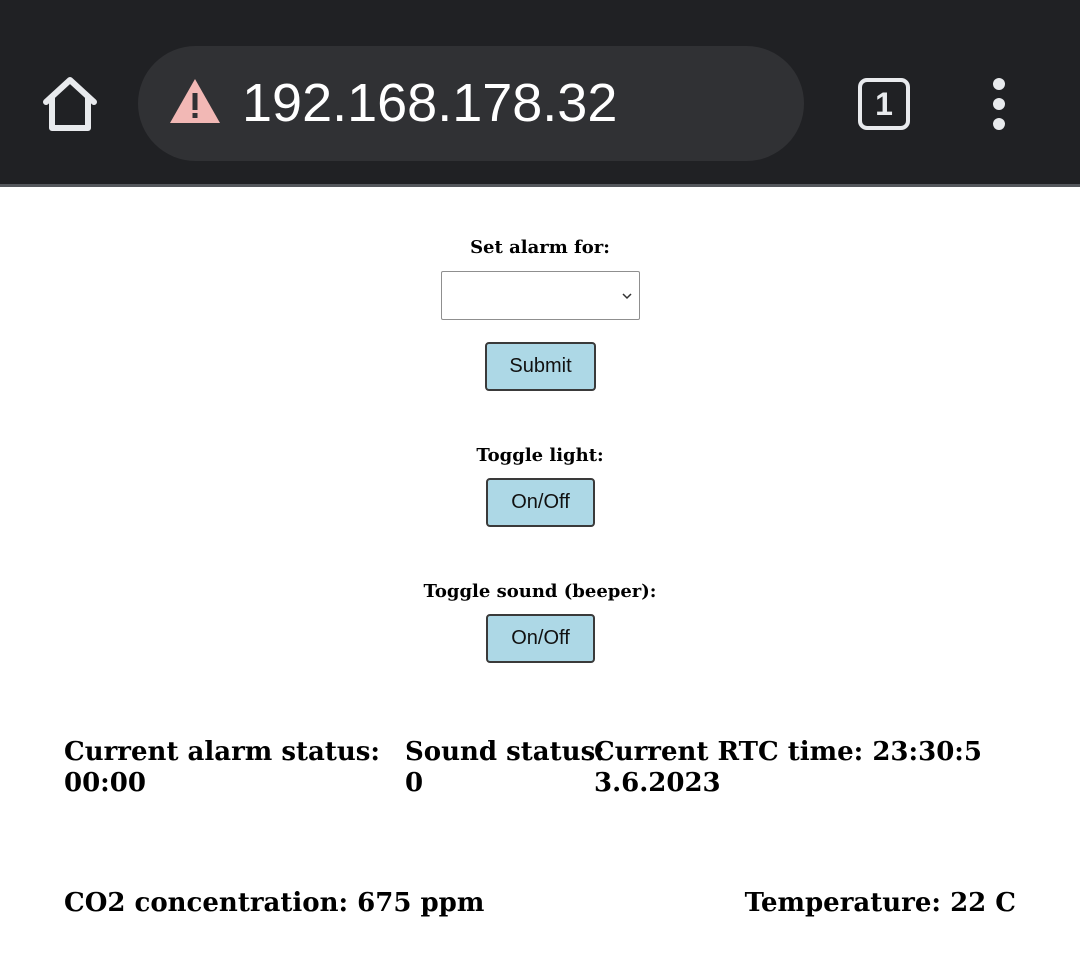 The height and width of the screenshot is (965, 1080). What do you see at coordinates (505, 768) in the screenshot?
I see `sound-status: Sound status: 0` at bounding box center [505, 768].